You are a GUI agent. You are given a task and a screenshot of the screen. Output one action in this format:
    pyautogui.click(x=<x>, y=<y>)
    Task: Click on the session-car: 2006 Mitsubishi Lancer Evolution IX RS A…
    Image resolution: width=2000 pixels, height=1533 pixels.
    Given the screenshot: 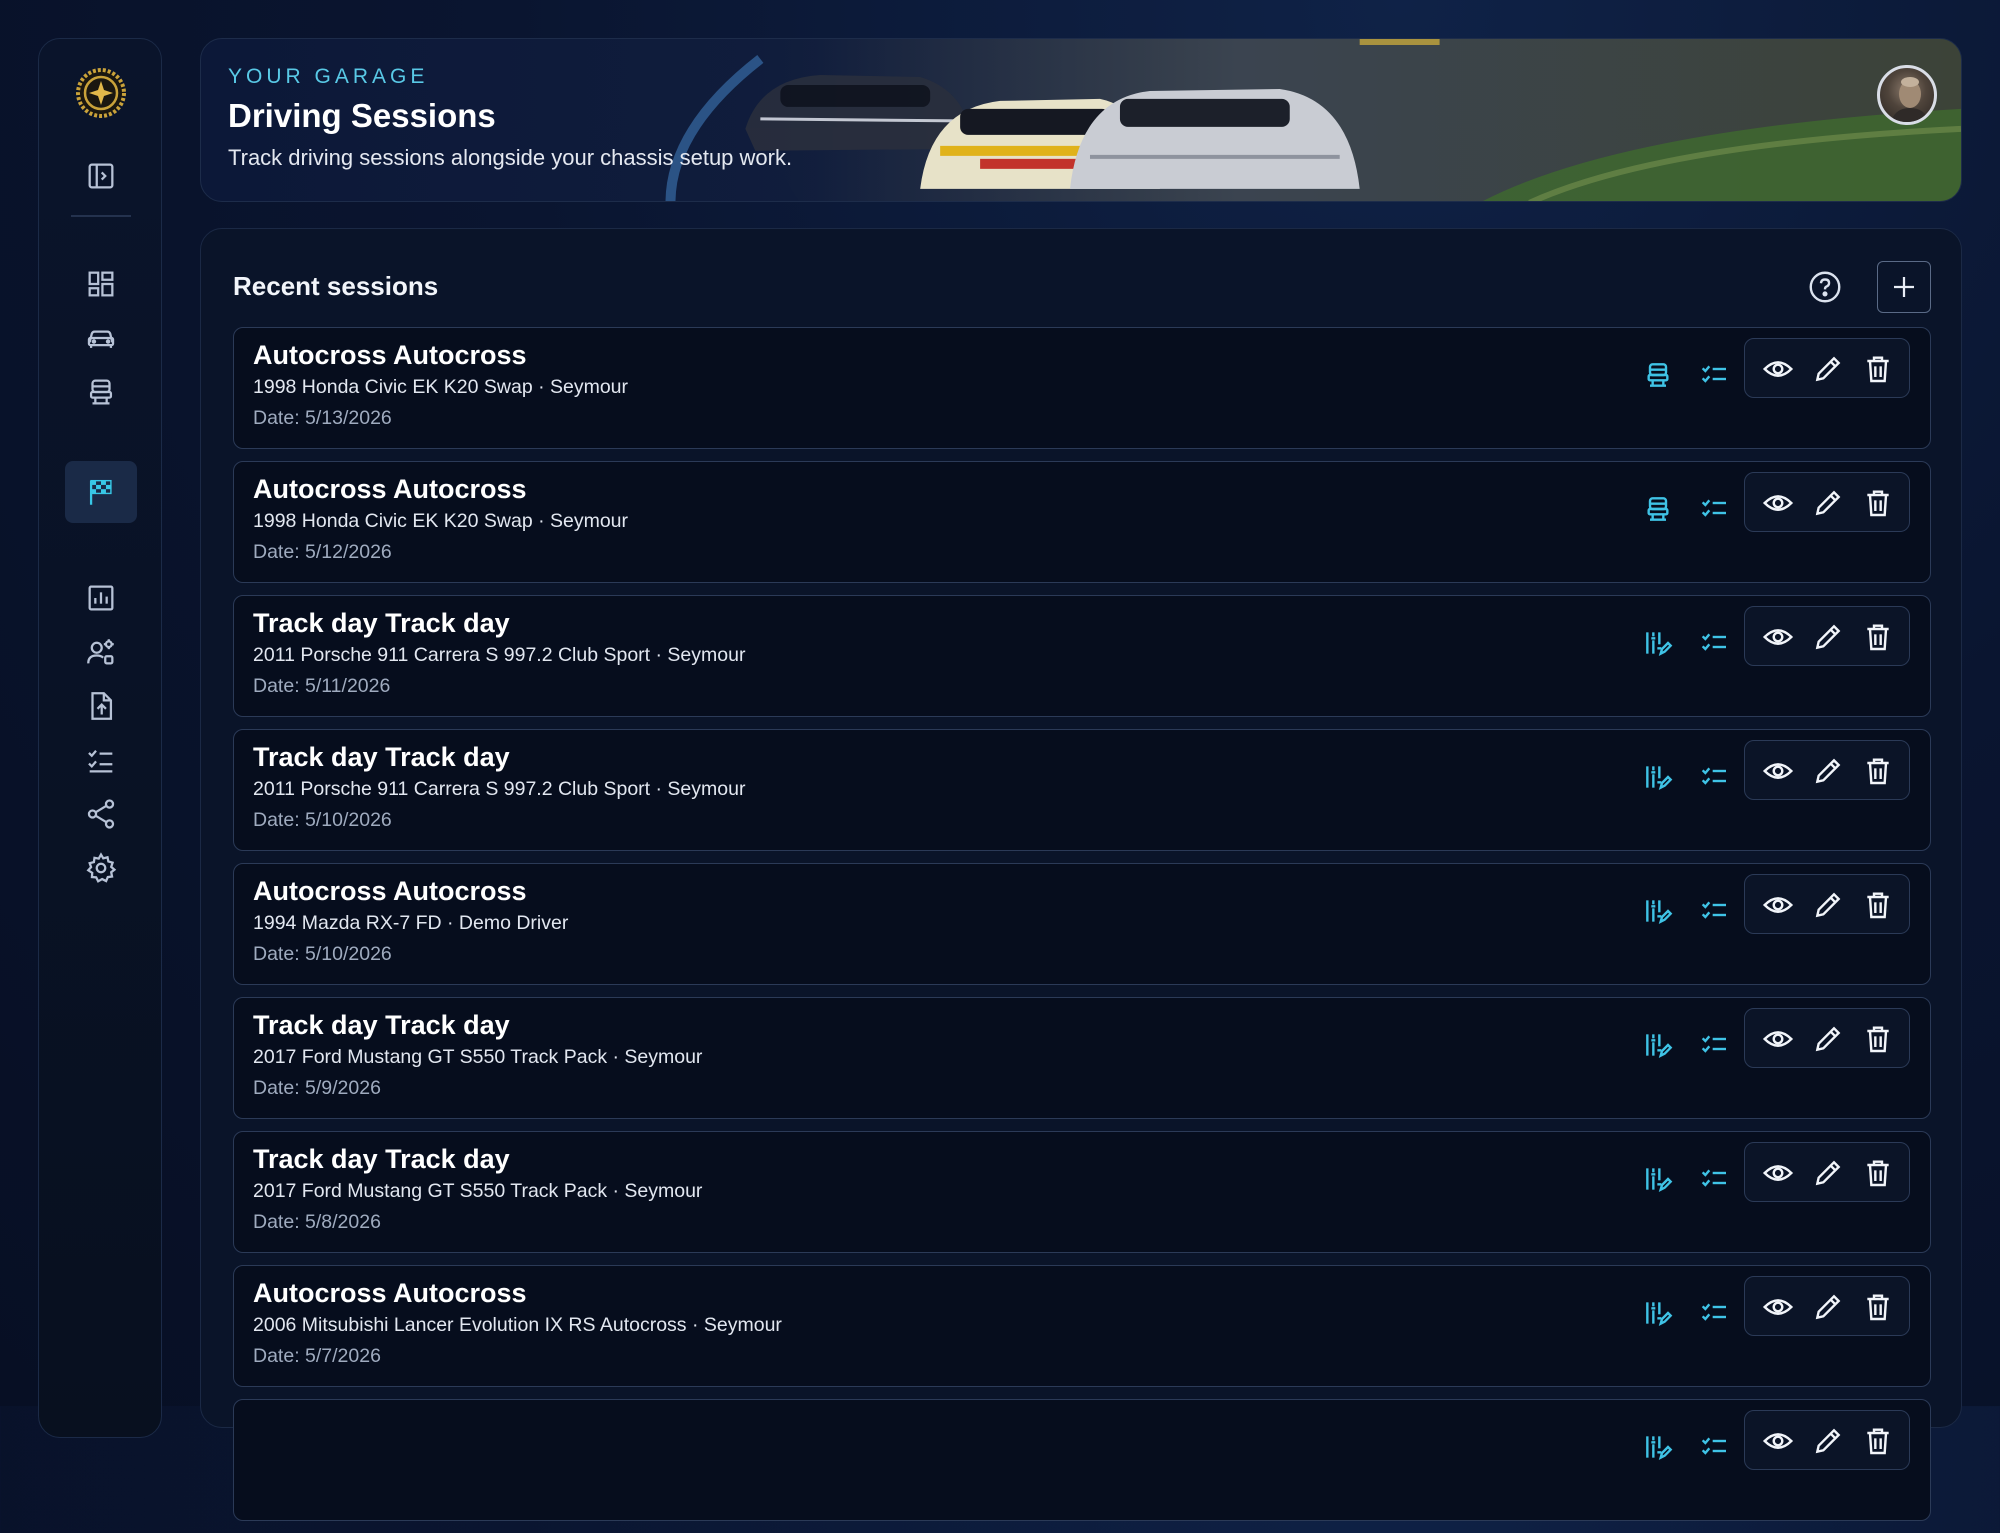 What is the action you would take?
    pyautogui.click(x=517, y=1325)
    